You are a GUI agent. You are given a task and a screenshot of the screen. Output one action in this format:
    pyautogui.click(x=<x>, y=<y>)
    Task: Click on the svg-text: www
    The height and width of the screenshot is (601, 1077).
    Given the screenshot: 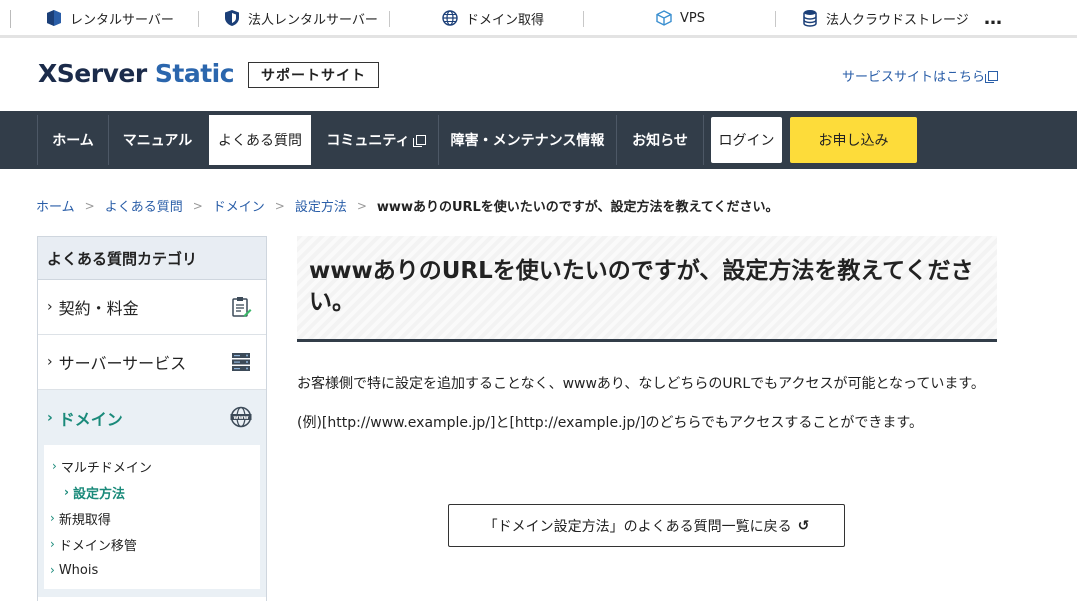 What is the action you would take?
    pyautogui.click(x=240, y=418)
    